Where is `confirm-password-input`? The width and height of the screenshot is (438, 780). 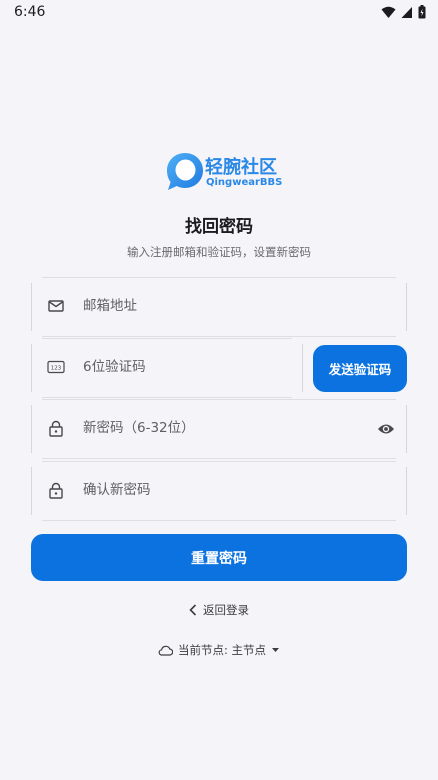
confirm-password-input is located at coordinates (223, 490).